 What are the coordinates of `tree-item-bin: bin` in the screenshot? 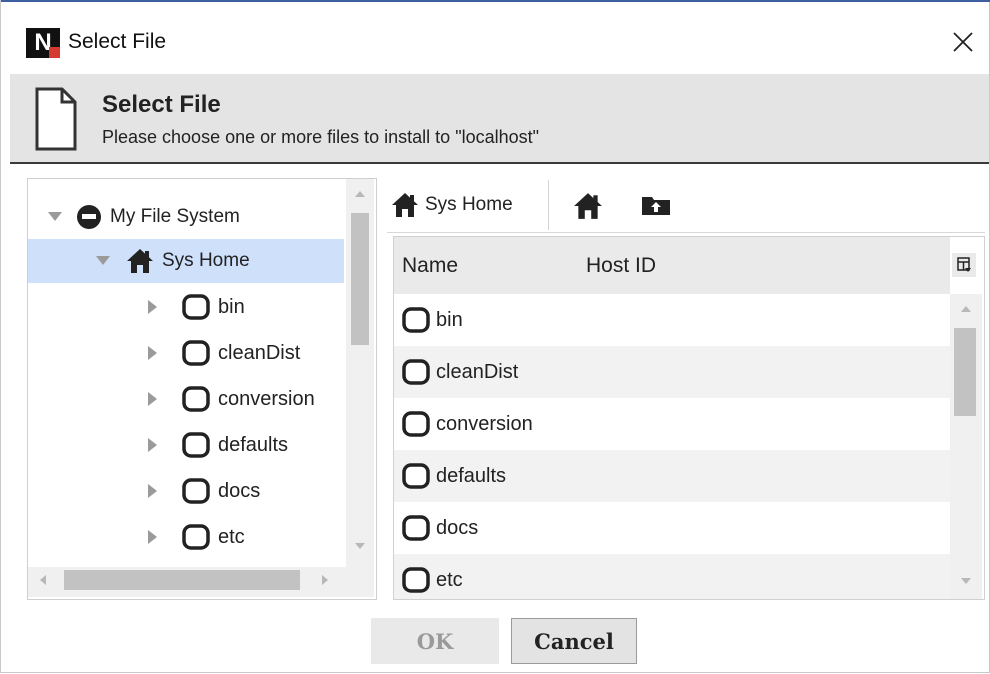 It's located at (186, 307).